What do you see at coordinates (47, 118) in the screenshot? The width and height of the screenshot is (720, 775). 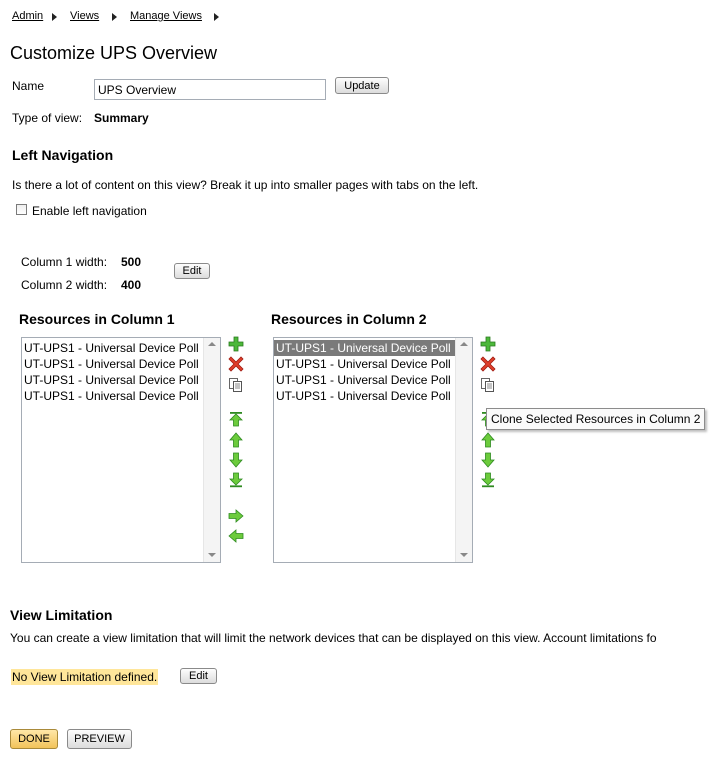 I see `view-type-label: Type of view:` at bounding box center [47, 118].